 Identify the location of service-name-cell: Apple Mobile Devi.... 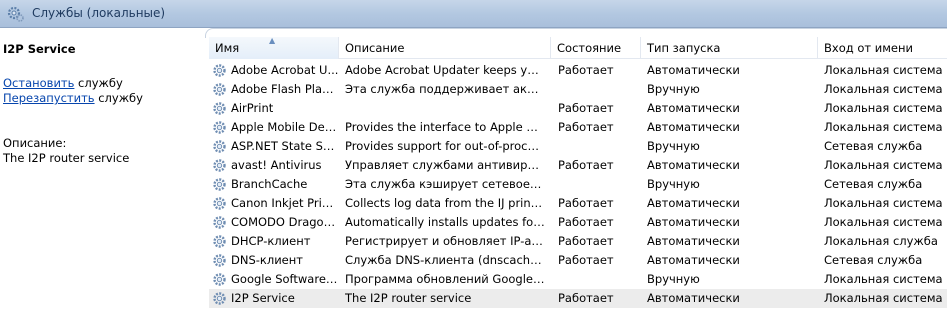
(276, 127).